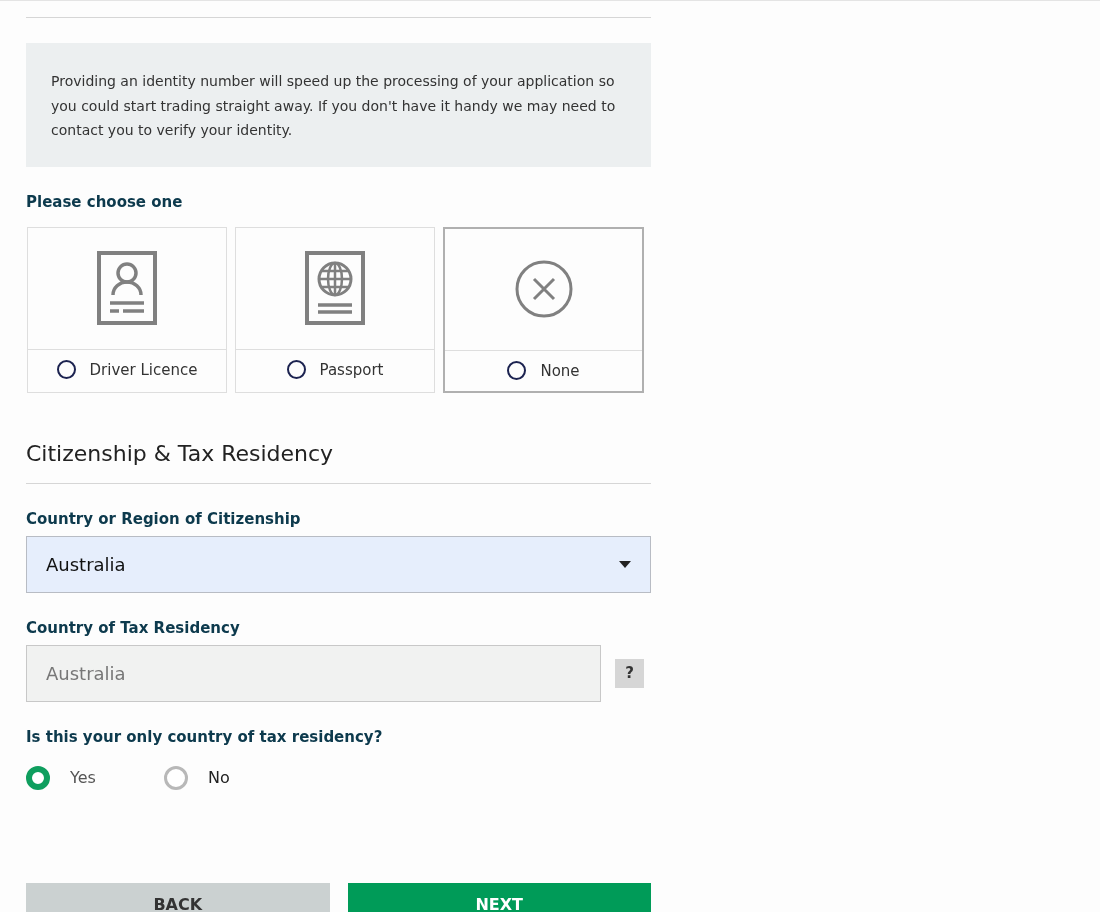  I want to click on option-card: Driver Licence, so click(127, 309).